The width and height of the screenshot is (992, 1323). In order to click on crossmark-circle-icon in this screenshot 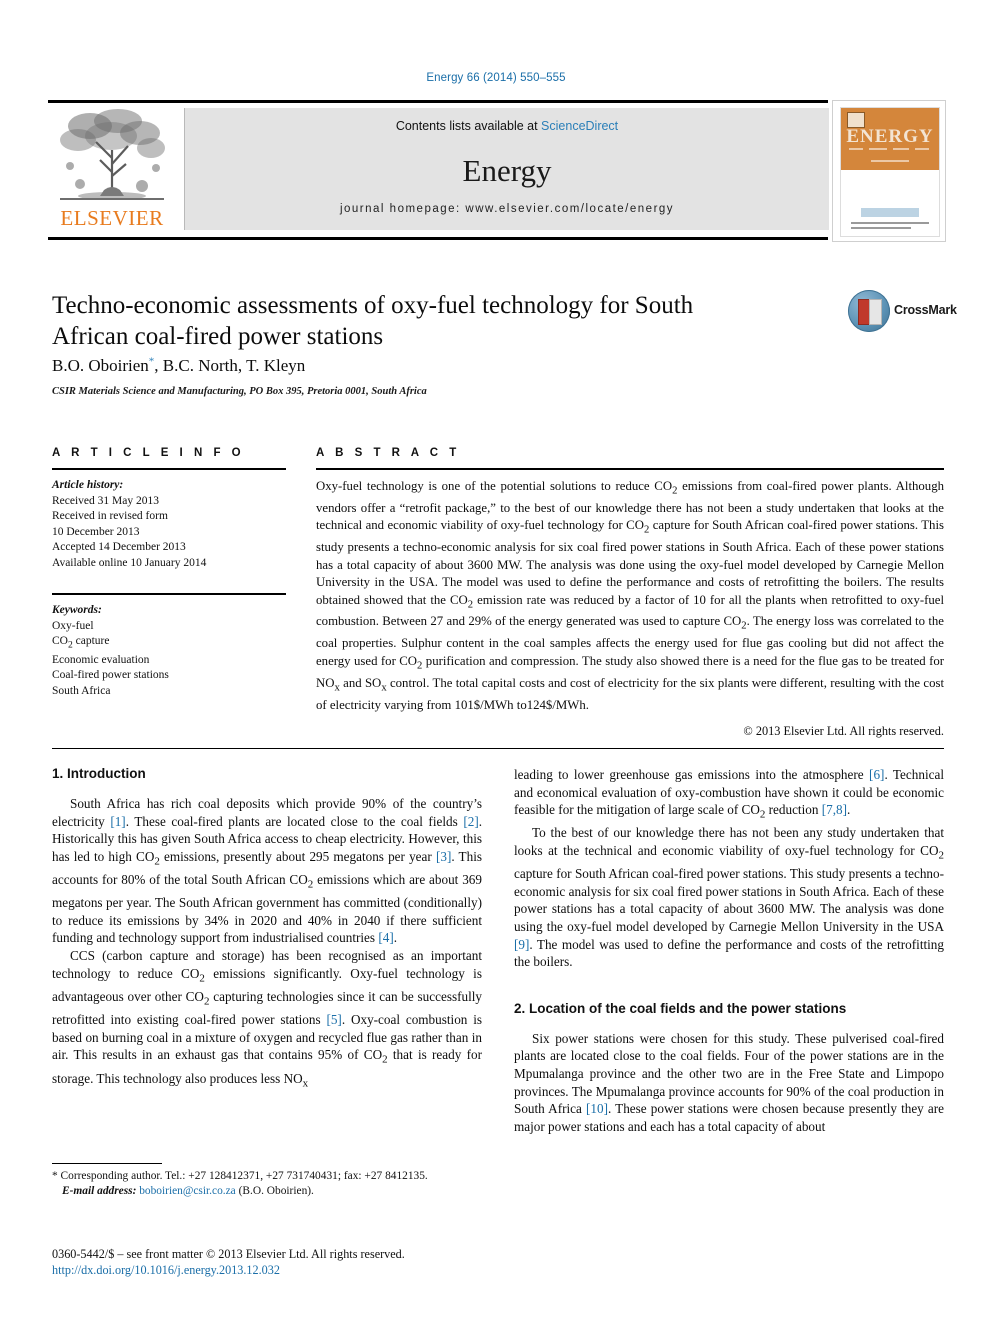, I will do `click(869, 311)`.